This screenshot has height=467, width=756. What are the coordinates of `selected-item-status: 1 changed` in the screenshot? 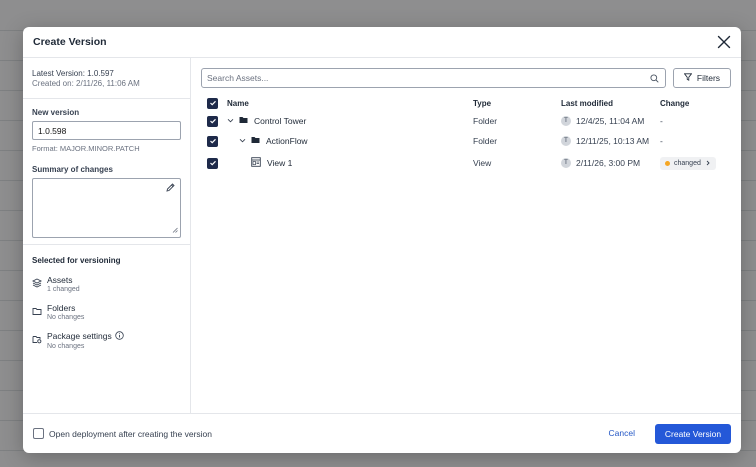 It's located at (63, 289).